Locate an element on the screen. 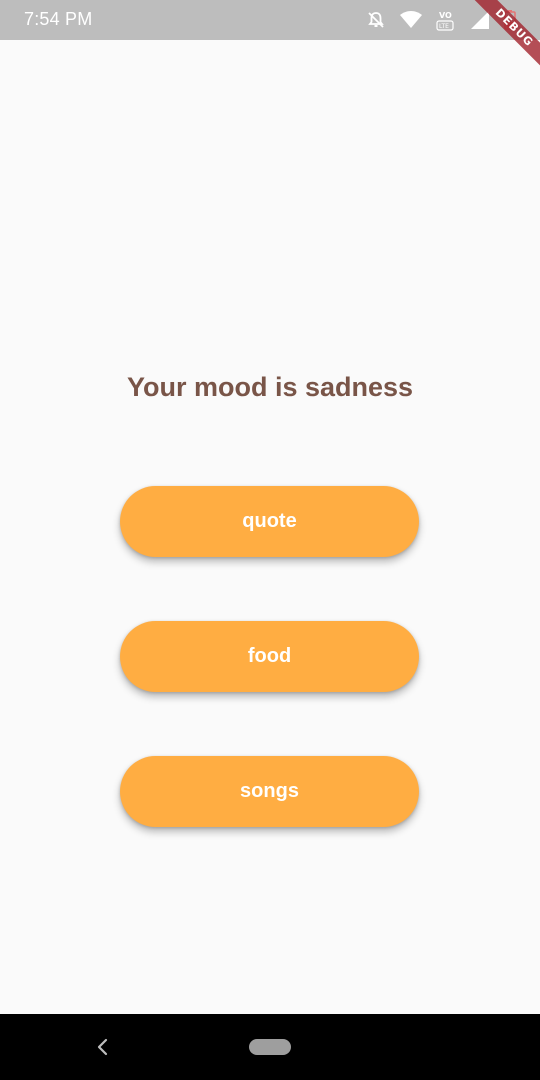  volte-icon: VO LTE is located at coordinates (446, 20).